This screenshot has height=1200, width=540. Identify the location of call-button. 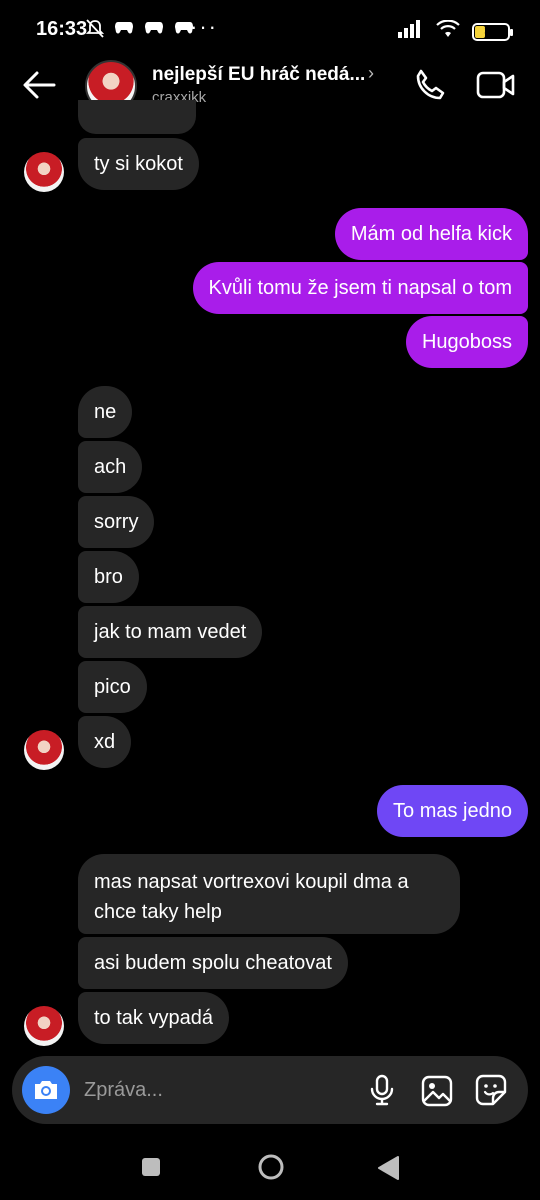
(430, 85).